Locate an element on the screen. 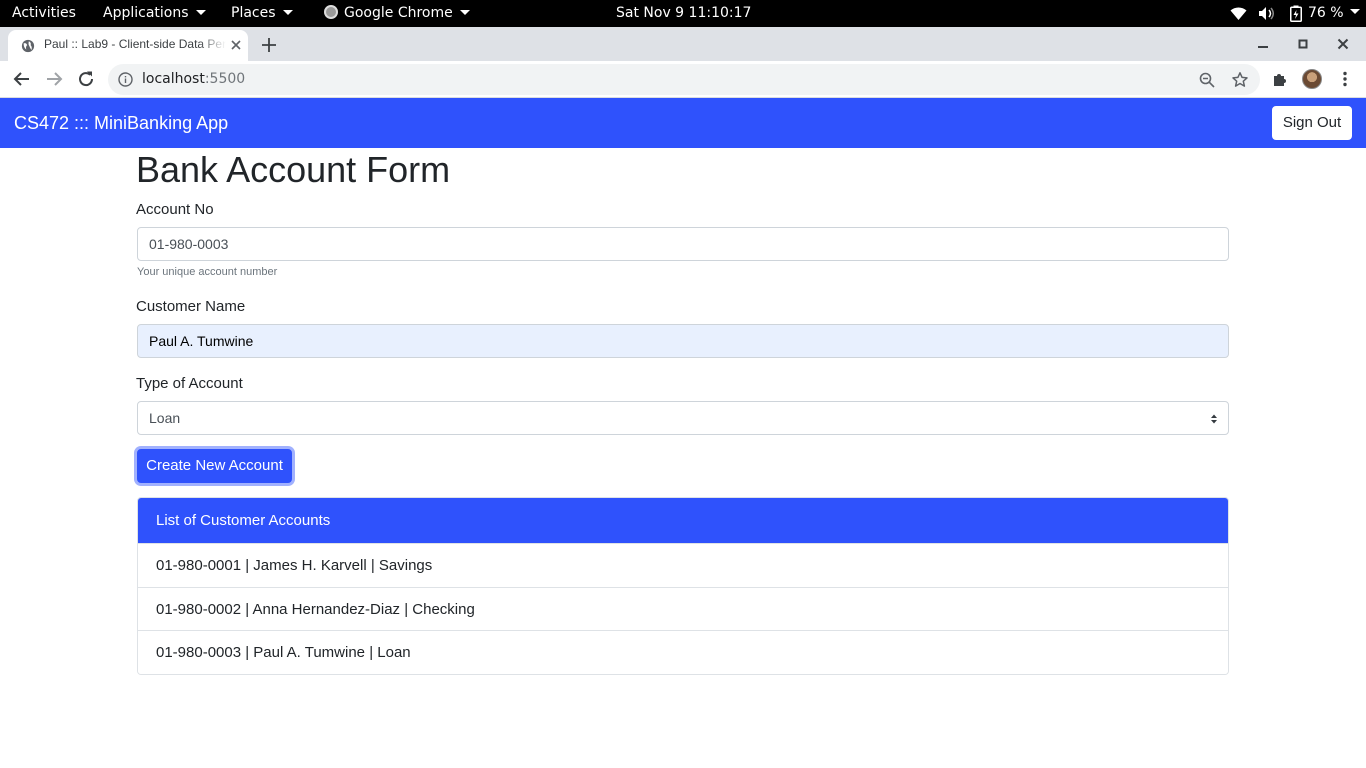  back-icon is located at coordinates (22, 79).